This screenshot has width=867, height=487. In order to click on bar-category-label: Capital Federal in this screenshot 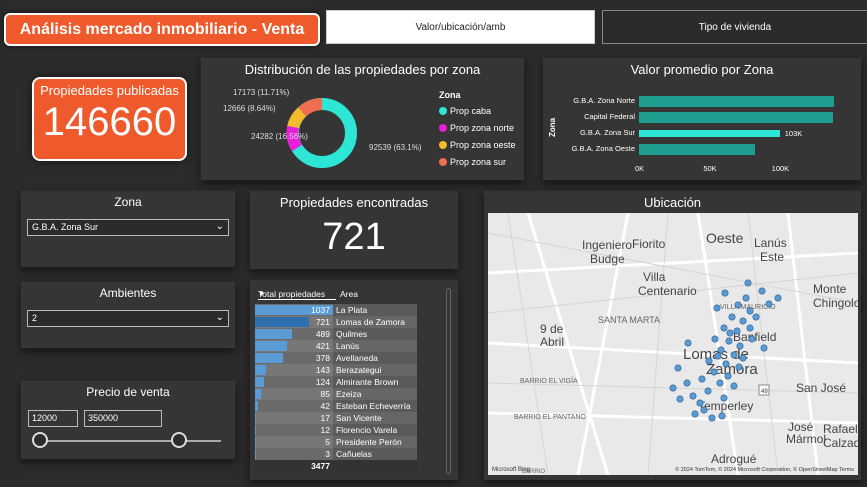, I will do `click(609, 116)`.